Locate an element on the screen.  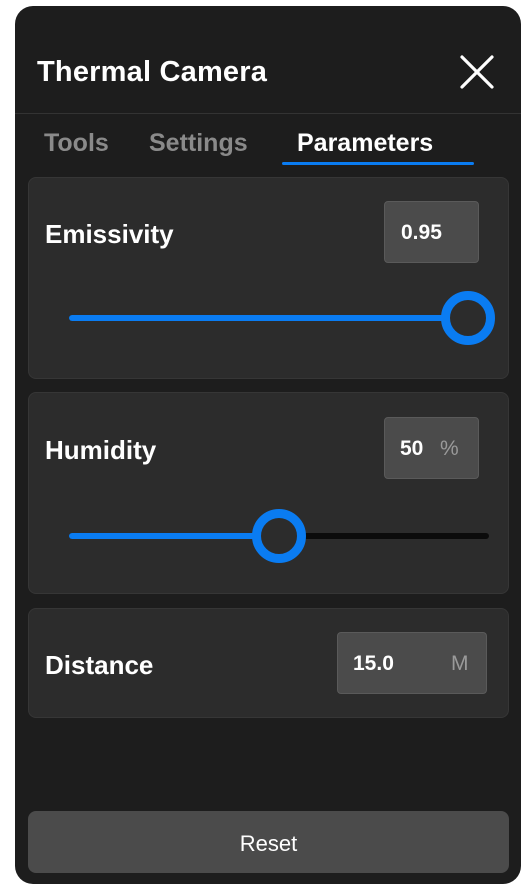
distance-value-field: 15.0 M is located at coordinates (412, 663).